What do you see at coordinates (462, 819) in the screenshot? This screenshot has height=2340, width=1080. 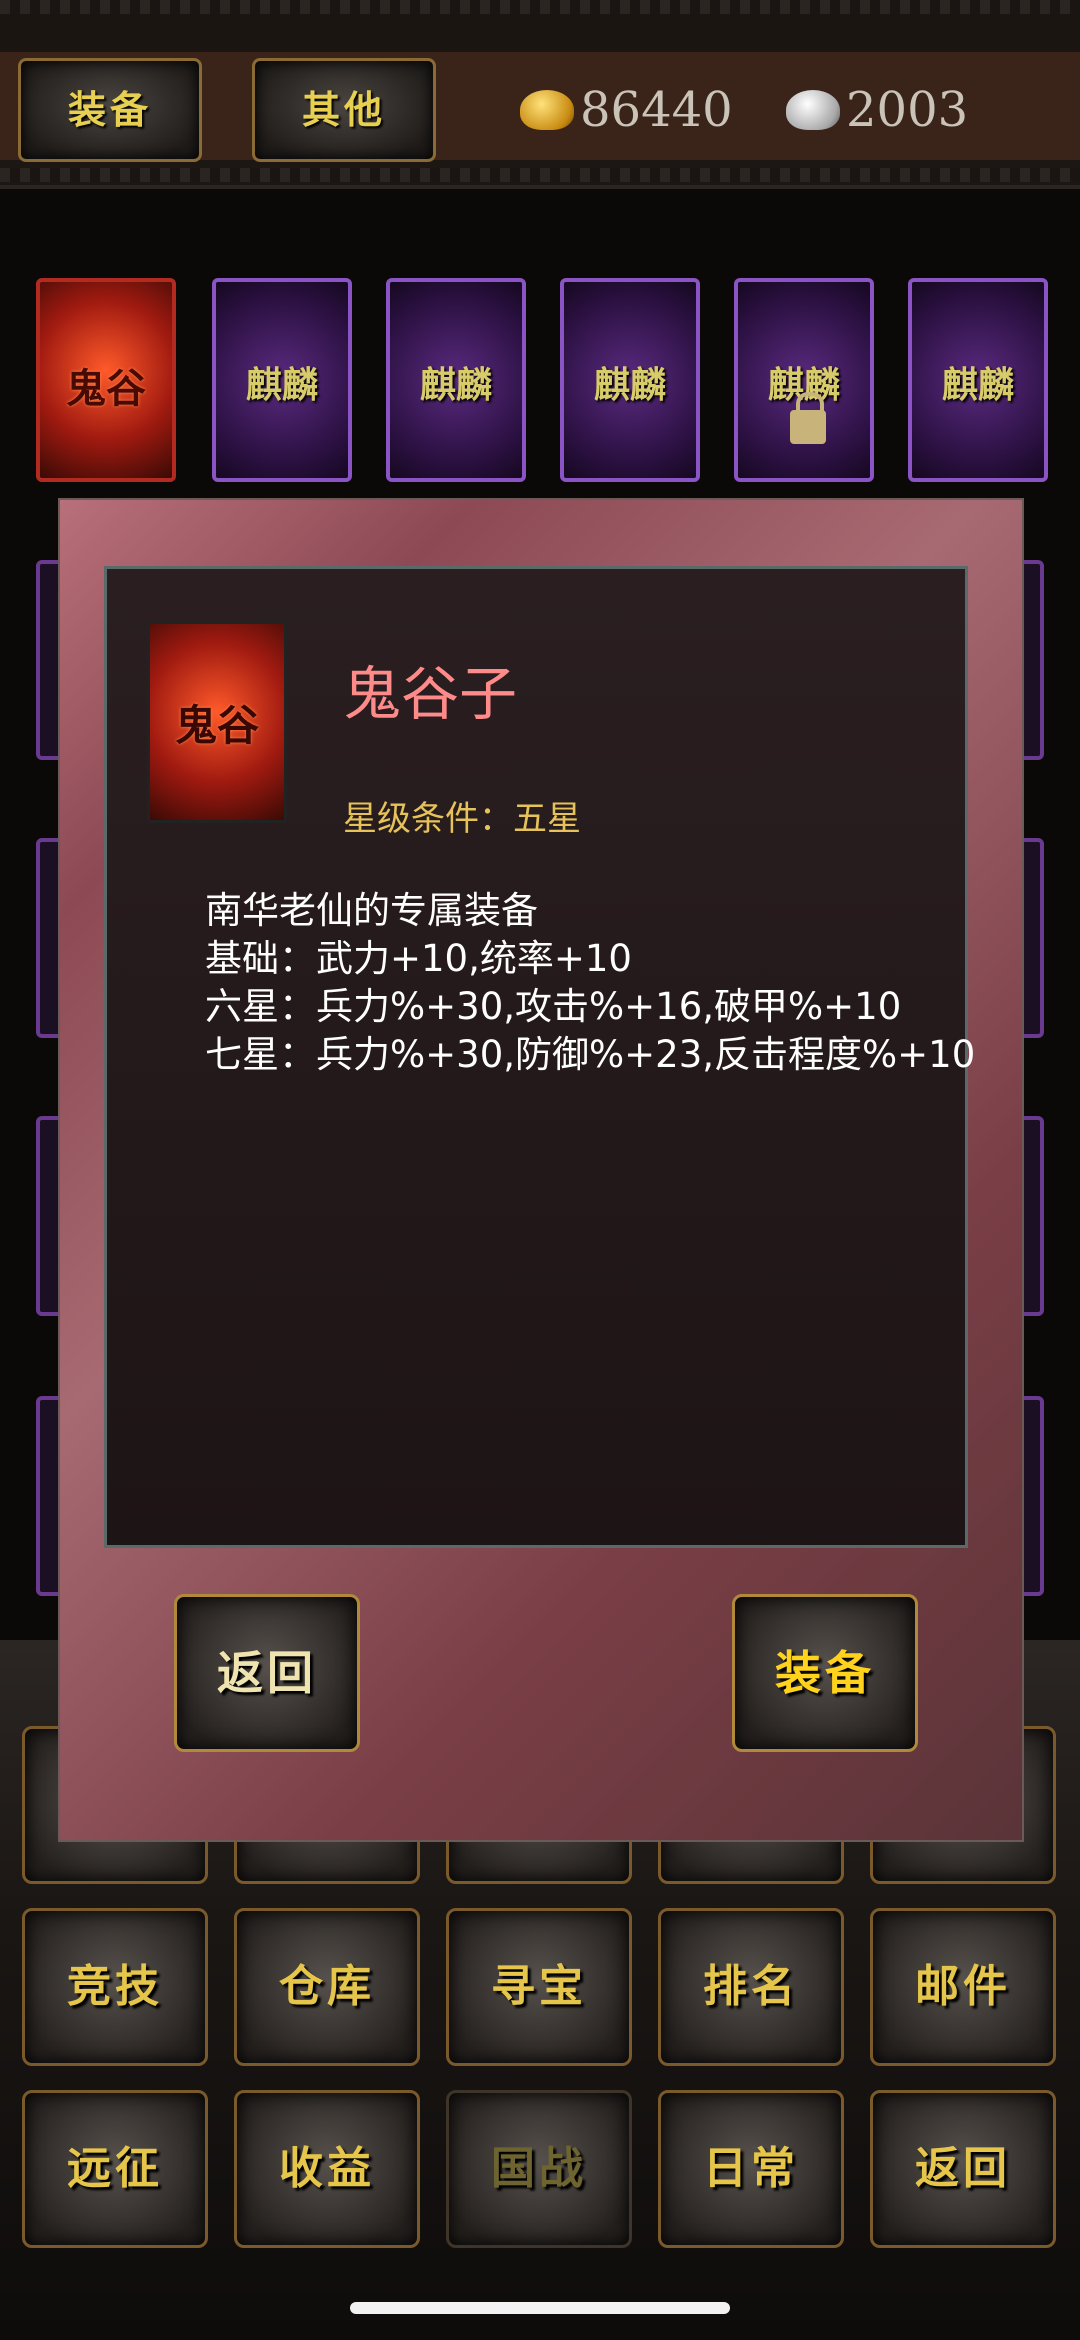 I see `item-star-requirement: 星级条件：五星` at bounding box center [462, 819].